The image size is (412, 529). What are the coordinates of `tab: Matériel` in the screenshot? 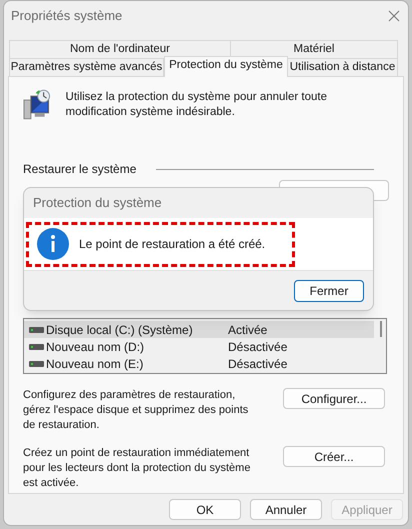 It's located at (314, 49).